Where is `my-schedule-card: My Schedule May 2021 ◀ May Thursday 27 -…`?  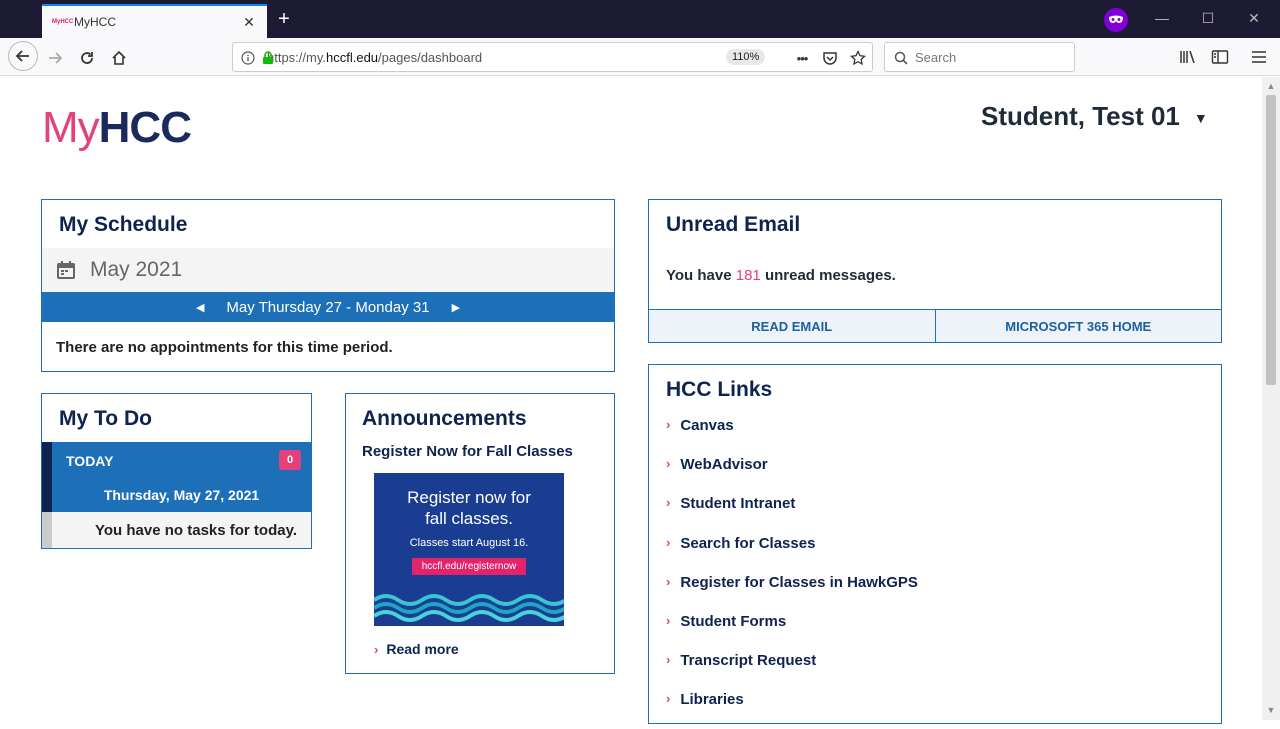 my-schedule-card: My Schedule May 2021 ◀ May Thursday 27 -… is located at coordinates (328, 285).